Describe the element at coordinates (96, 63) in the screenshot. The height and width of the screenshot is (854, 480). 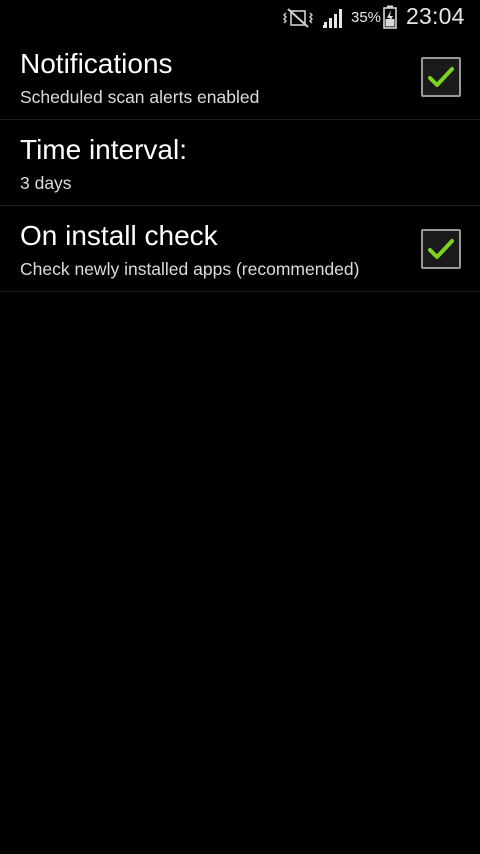
I see `setting-title: Notifications` at that location.